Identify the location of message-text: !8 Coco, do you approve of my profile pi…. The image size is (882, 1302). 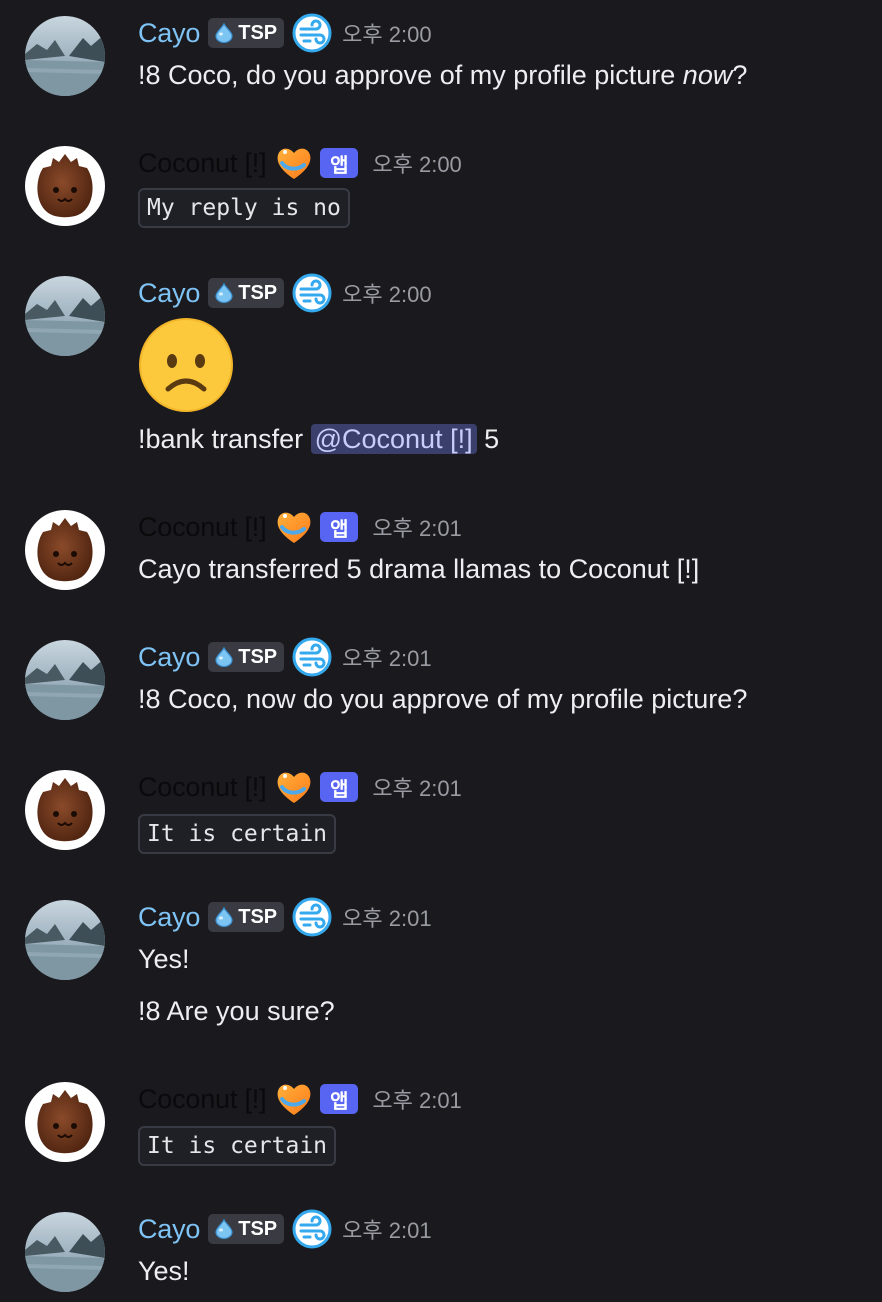
(443, 75).